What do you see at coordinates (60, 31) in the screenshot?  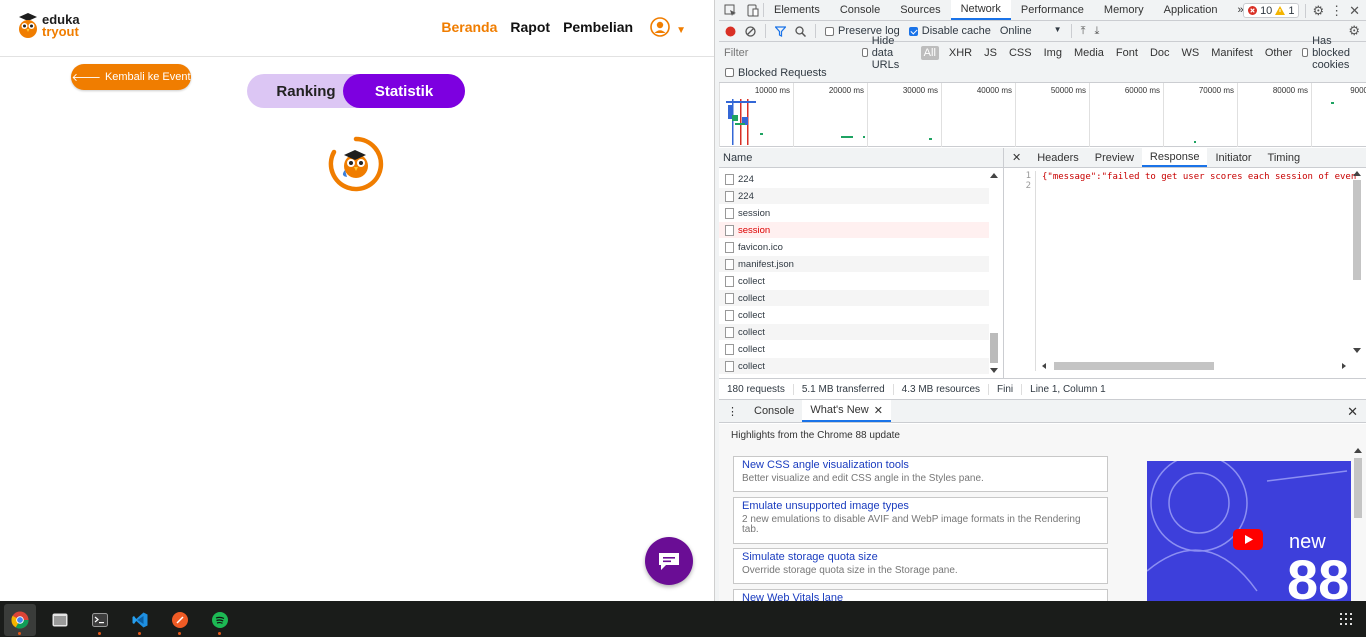 I see `logo-line-2: tryout` at bounding box center [60, 31].